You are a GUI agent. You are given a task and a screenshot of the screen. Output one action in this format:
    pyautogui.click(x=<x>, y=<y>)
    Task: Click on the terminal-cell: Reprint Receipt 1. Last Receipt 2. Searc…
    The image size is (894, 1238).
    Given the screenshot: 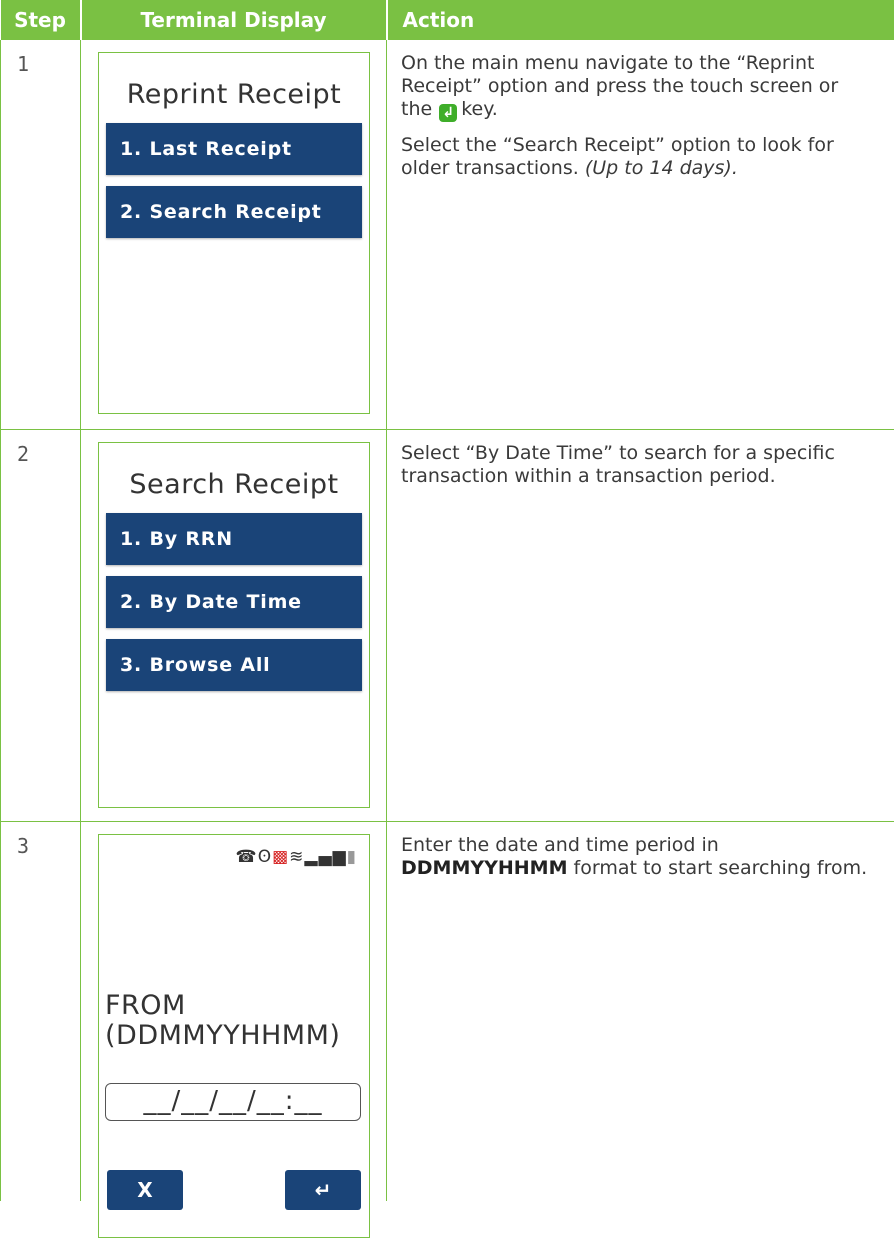 What is the action you would take?
    pyautogui.click(x=234, y=234)
    